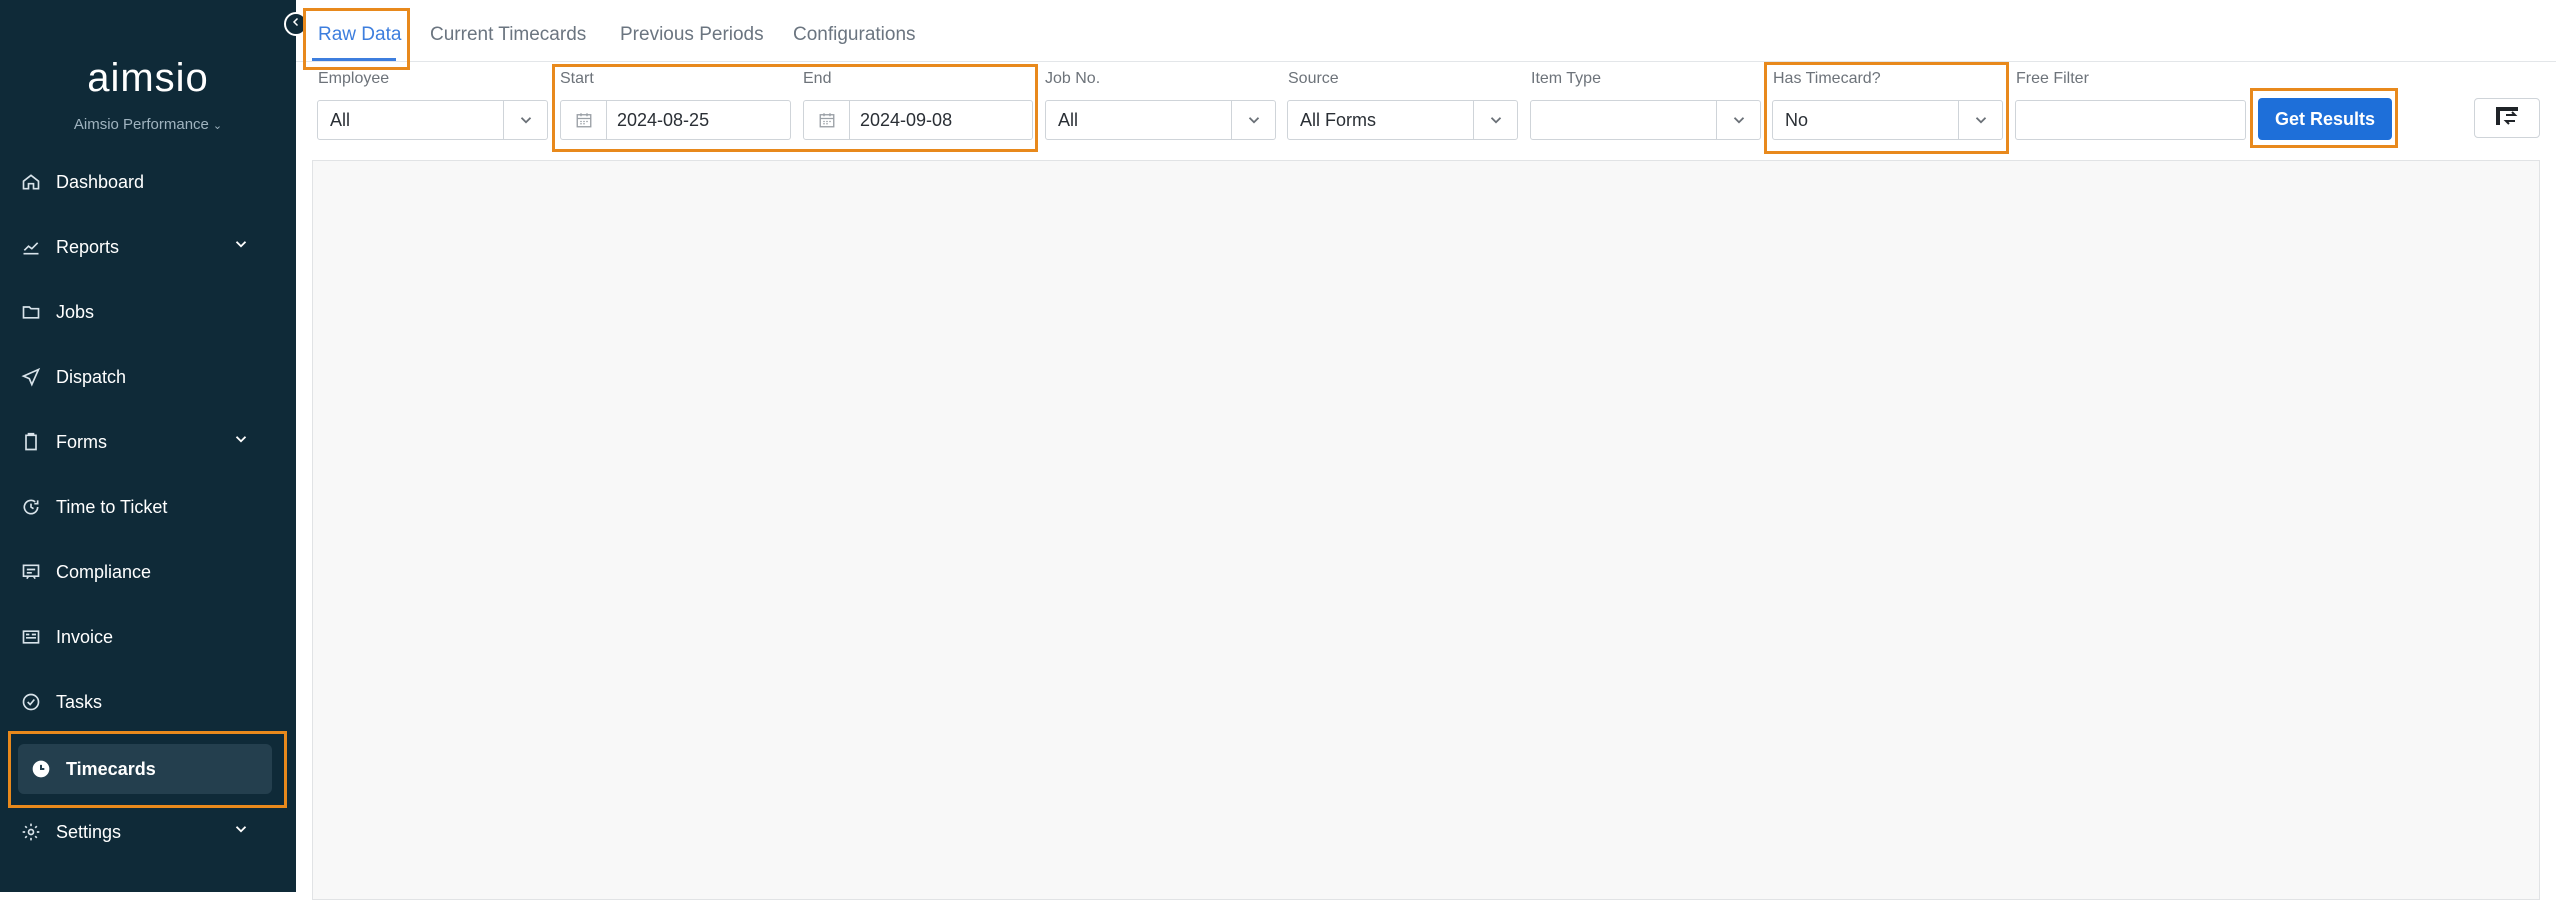 This screenshot has height=900, width=2556. What do you see at coordinates (1160, 120) in the screenshot?
I see `job-no-select: All` at bounding box center [1160, 120].